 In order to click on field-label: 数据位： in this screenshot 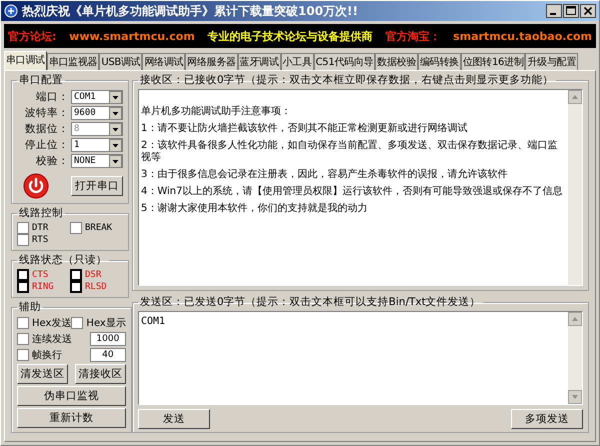, I will do `click(47, 129)`.